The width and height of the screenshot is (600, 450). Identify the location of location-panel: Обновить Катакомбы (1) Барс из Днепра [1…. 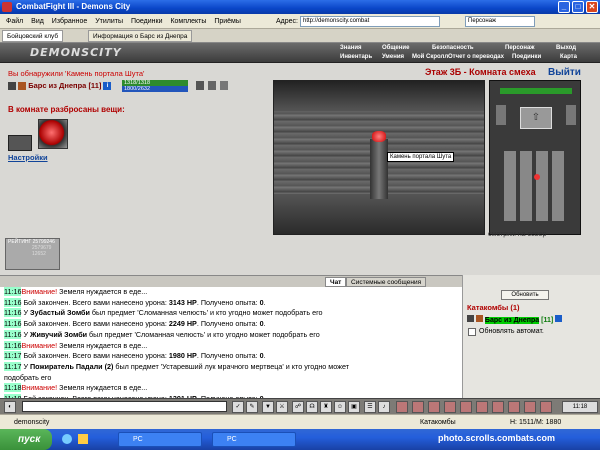
(531, 336).